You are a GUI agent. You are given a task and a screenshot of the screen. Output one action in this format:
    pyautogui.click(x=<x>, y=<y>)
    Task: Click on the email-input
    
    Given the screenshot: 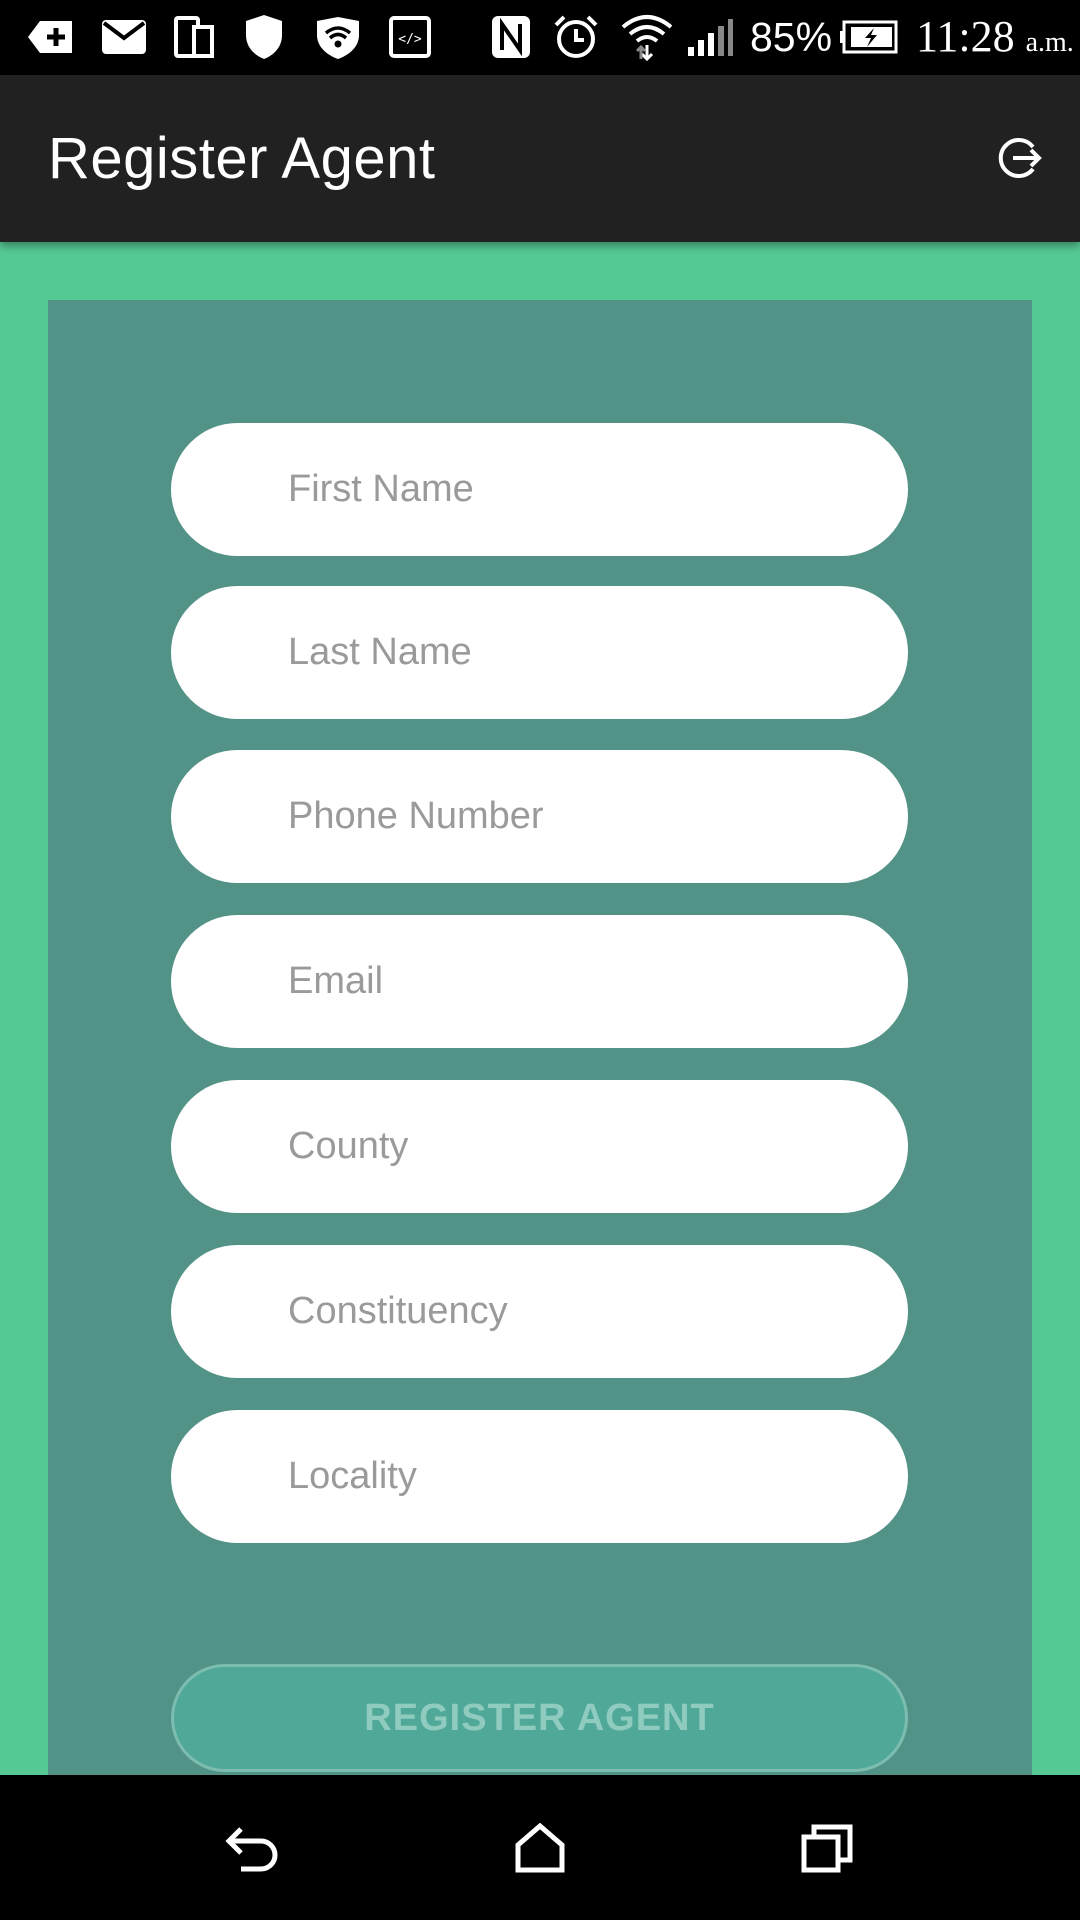 What is the action you would take?
    pyautogui.click(x=539, y=981)
    